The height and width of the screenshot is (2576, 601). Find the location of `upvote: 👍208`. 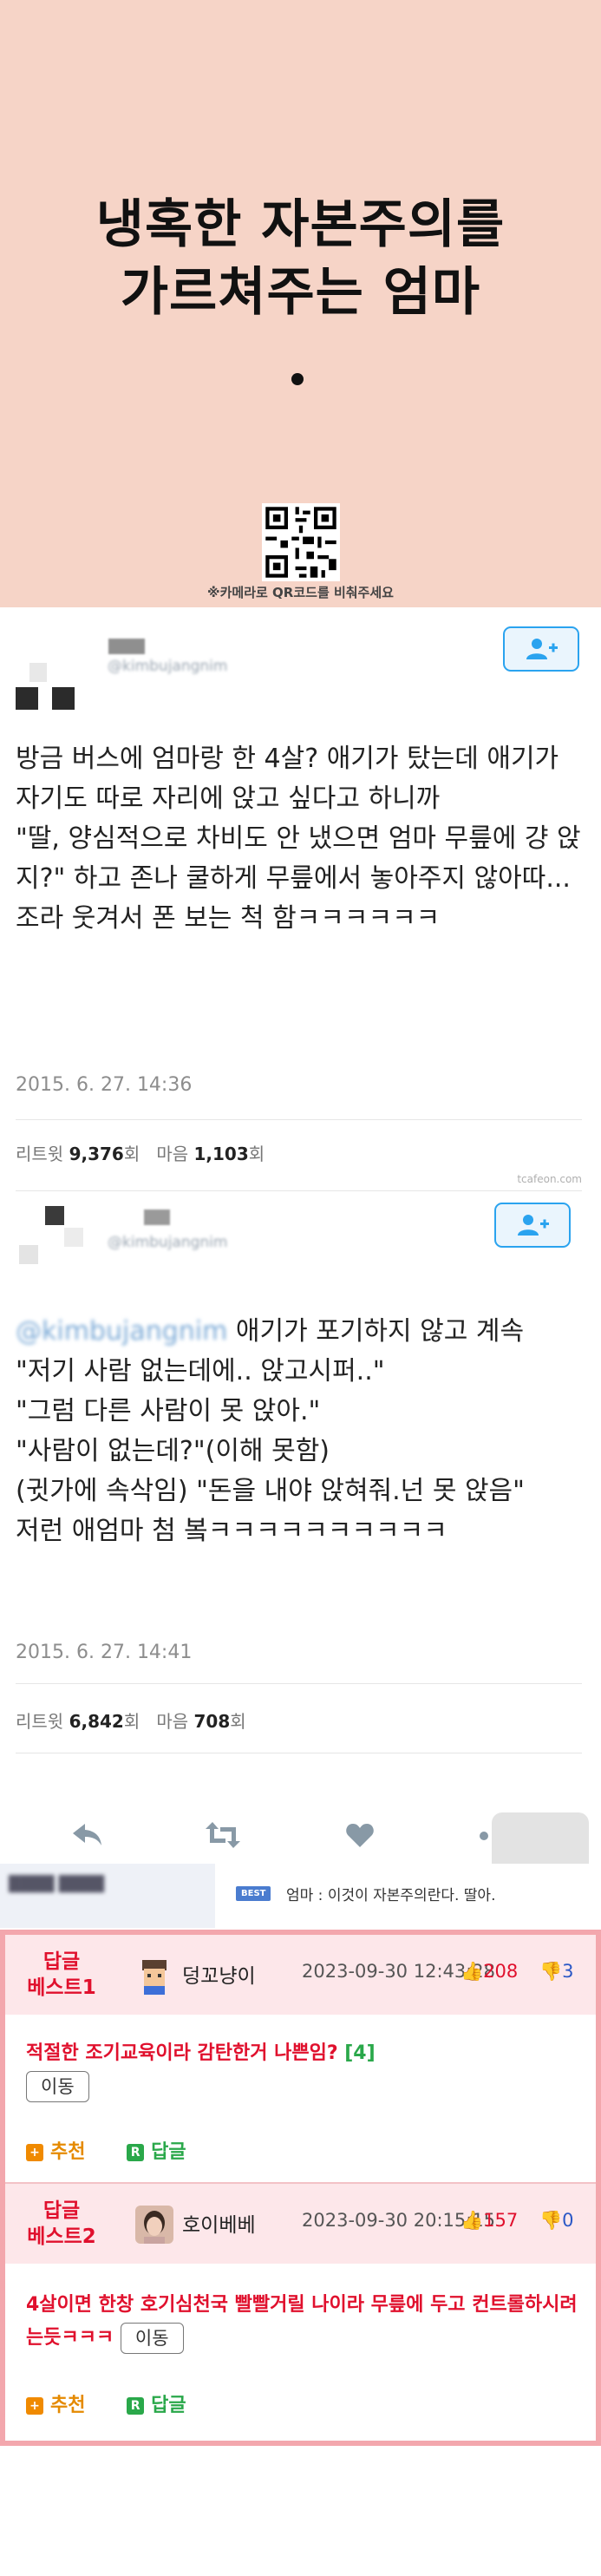

upvote: 👍208 is located at coordinates (490, 1972).